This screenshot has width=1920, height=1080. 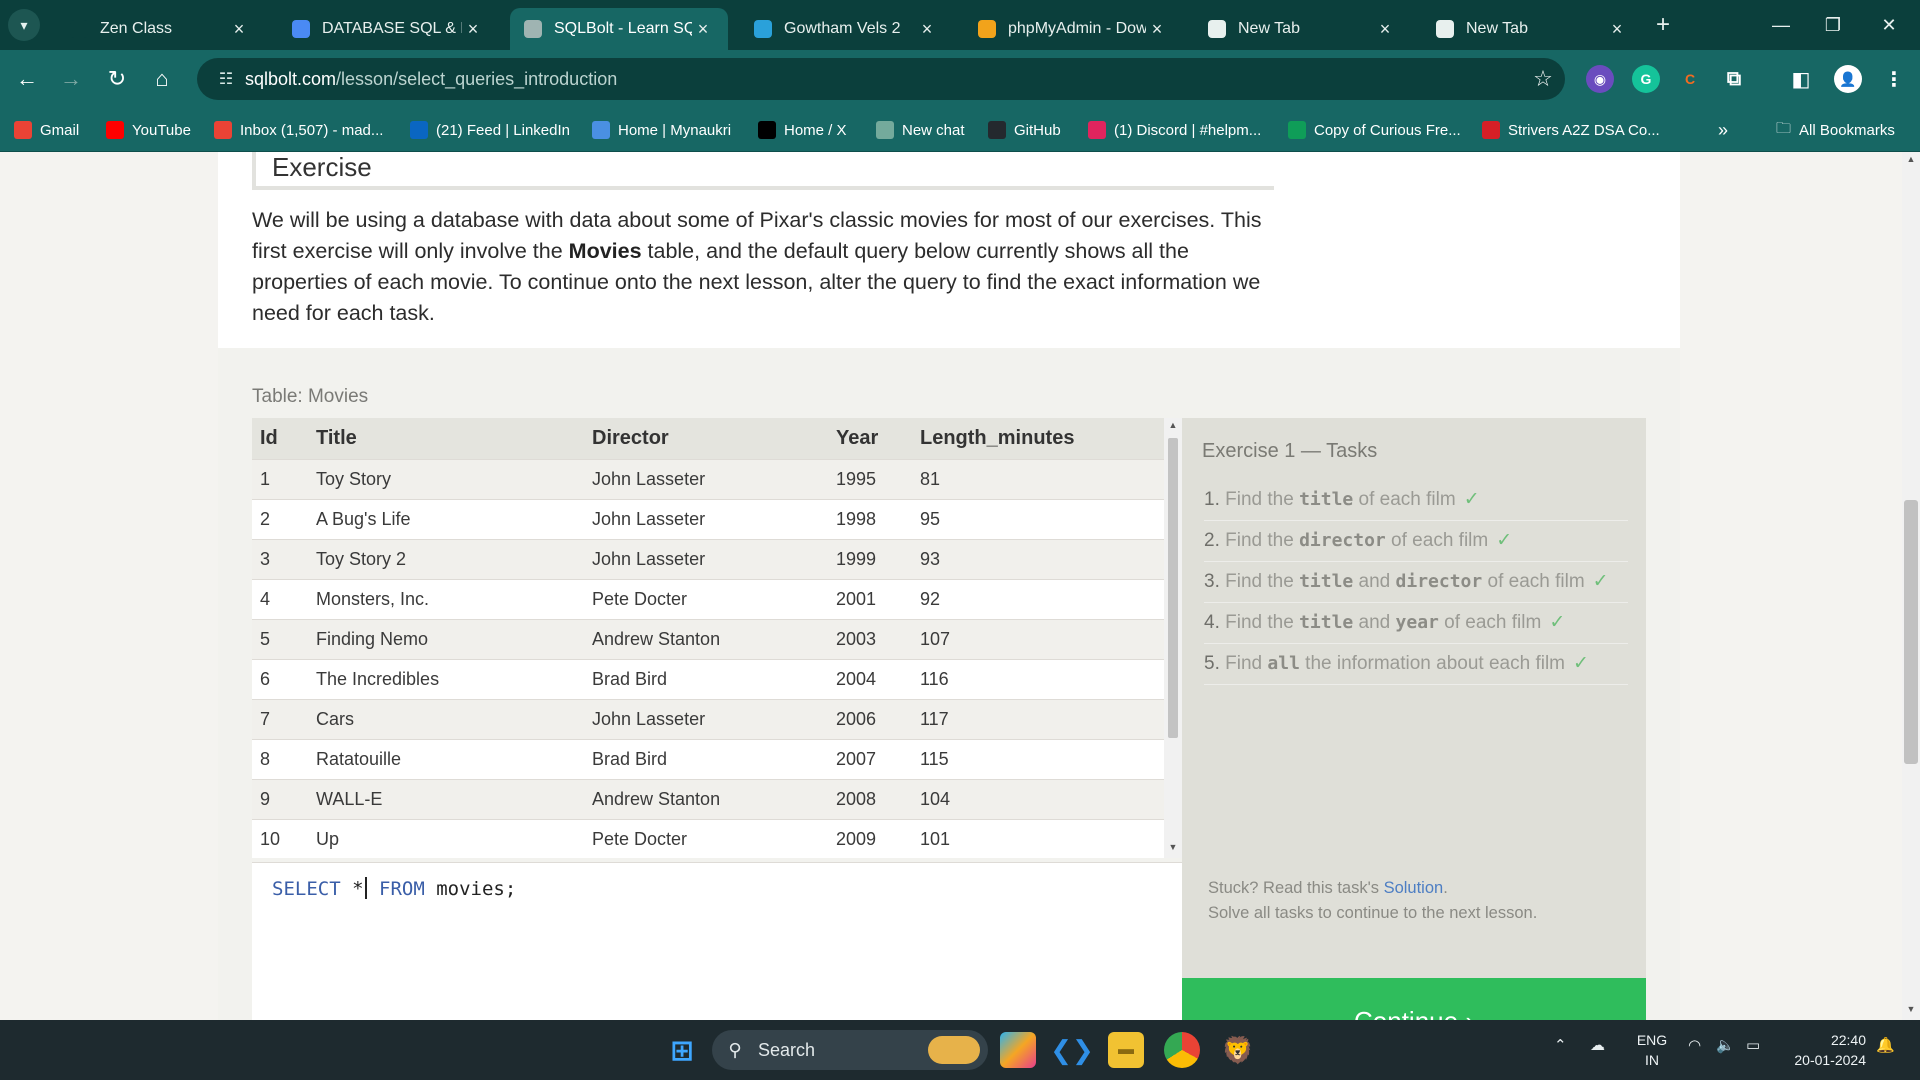 I want to click on task-item: 2. Find the director of each film ✓, so click(x=1416, y=541).